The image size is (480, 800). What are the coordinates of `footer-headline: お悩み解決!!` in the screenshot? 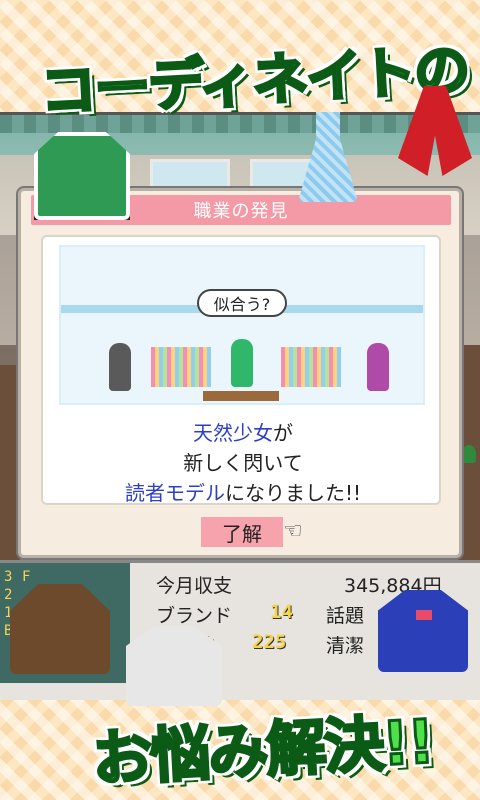 It's located at (262, 751).